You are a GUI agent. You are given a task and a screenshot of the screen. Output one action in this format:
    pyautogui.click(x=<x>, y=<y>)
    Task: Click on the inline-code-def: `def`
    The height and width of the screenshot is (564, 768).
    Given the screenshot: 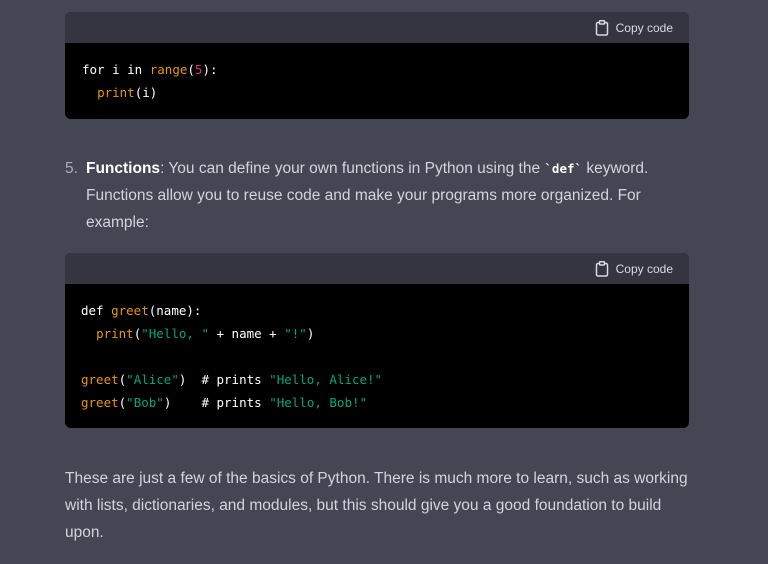 What is the action you would take?
    pyautogui.click(x=563, y=168)
    